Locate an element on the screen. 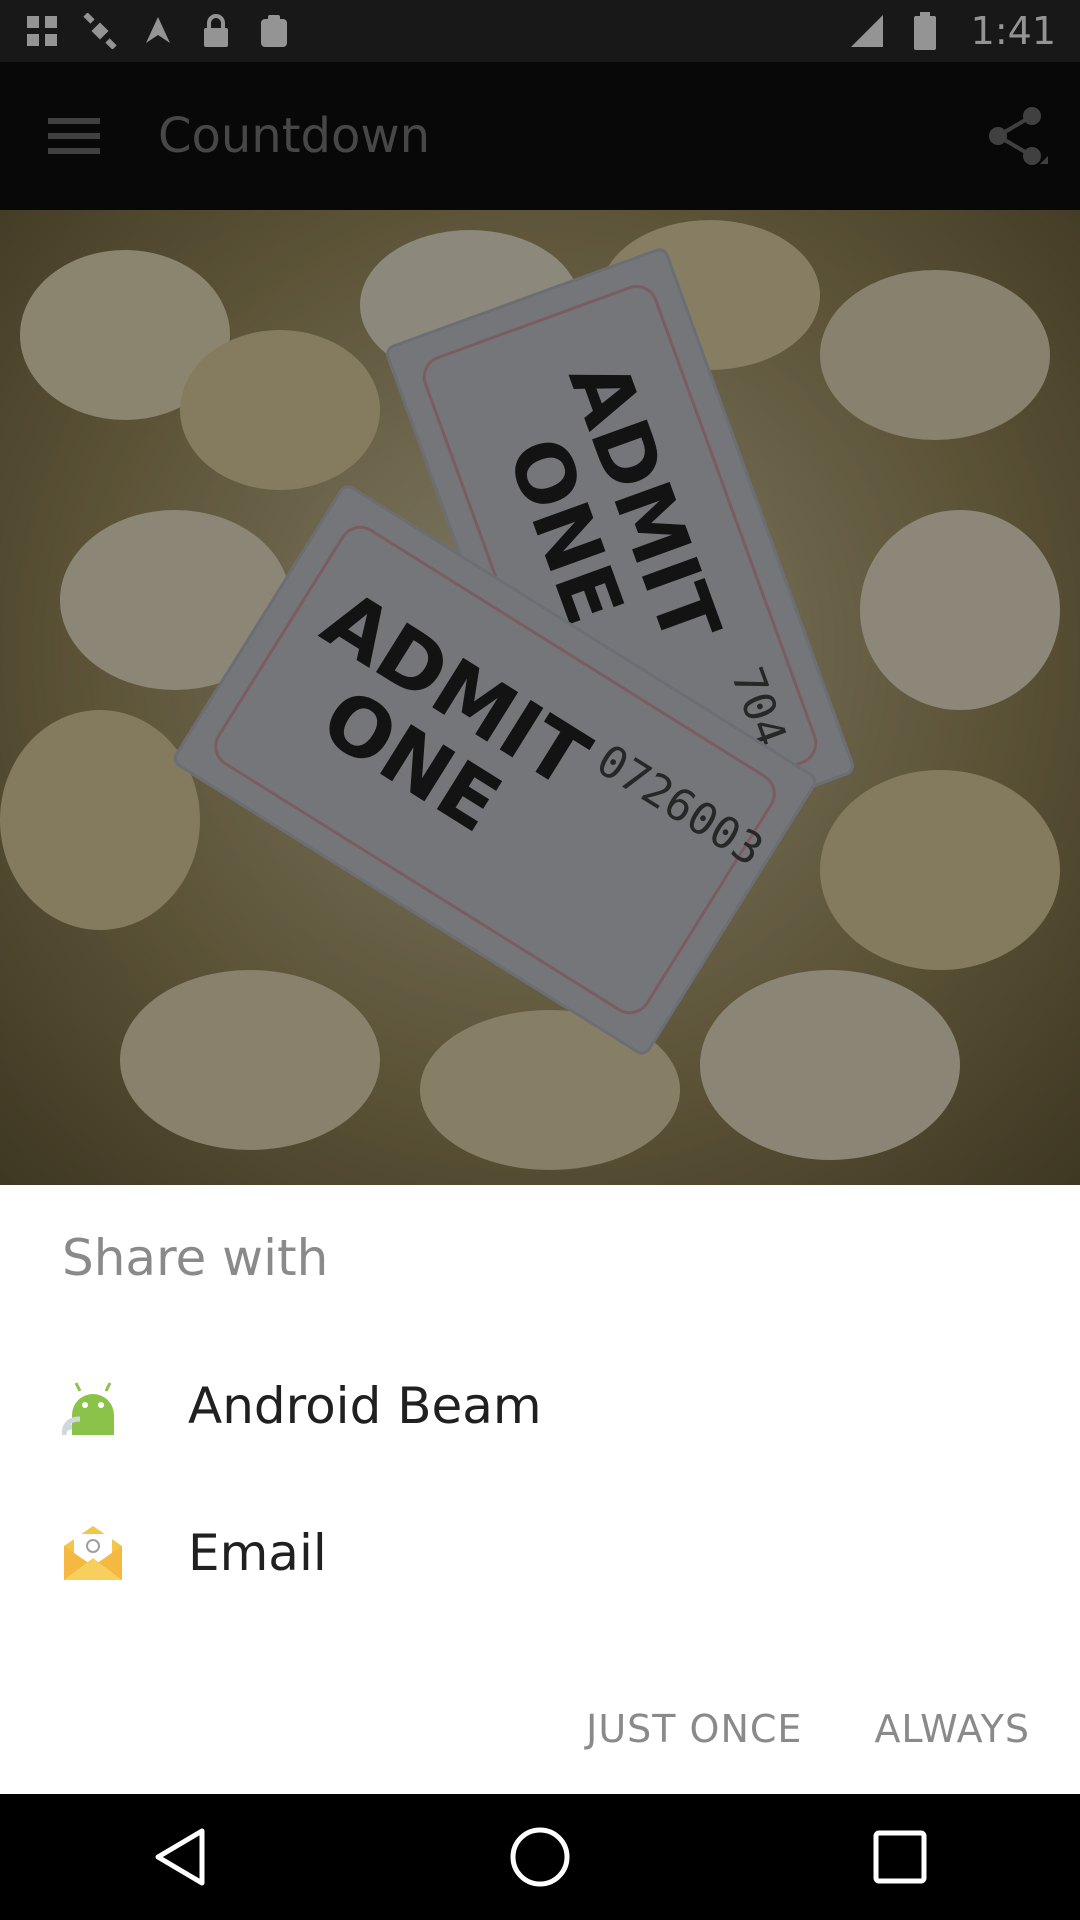 The image size is (1080, 1920). android-beam-icon is located at coordinates (93, 1406).